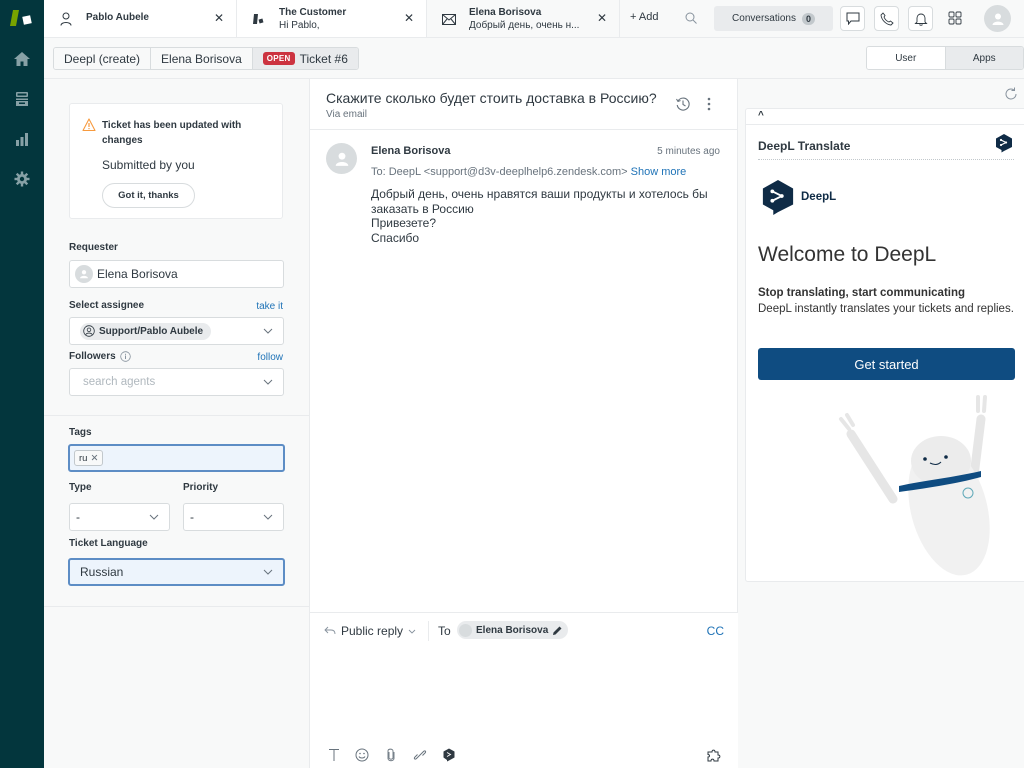 The width and height of the screenshot is (1024, 768). What do you see at coordinates (920, 18) in the screenshot?
I see `notifications-button` at bounding box center [920, 18].